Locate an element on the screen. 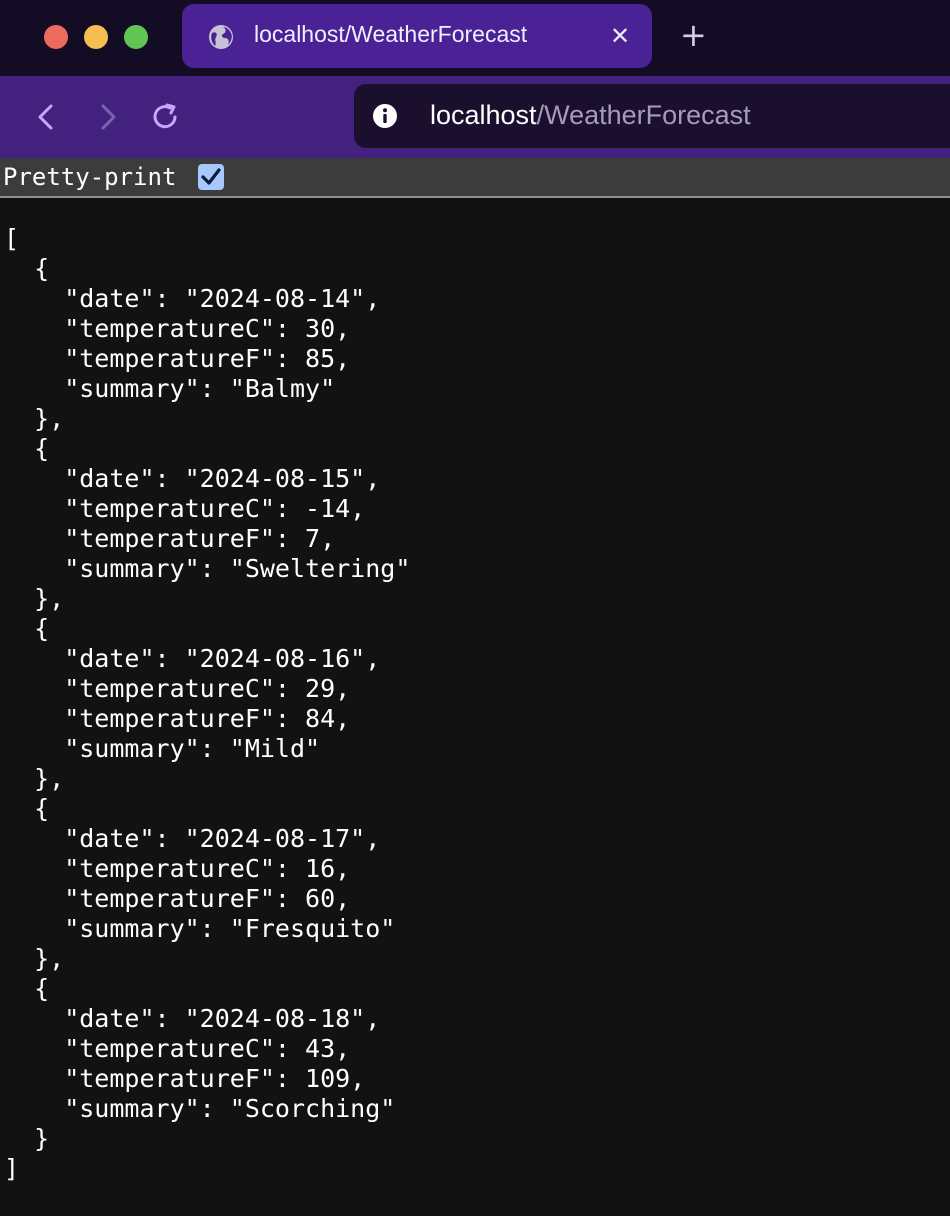 The height and width of the screenshot is (1216, 950). plus-icon: + is located at coordinates (693, 35).